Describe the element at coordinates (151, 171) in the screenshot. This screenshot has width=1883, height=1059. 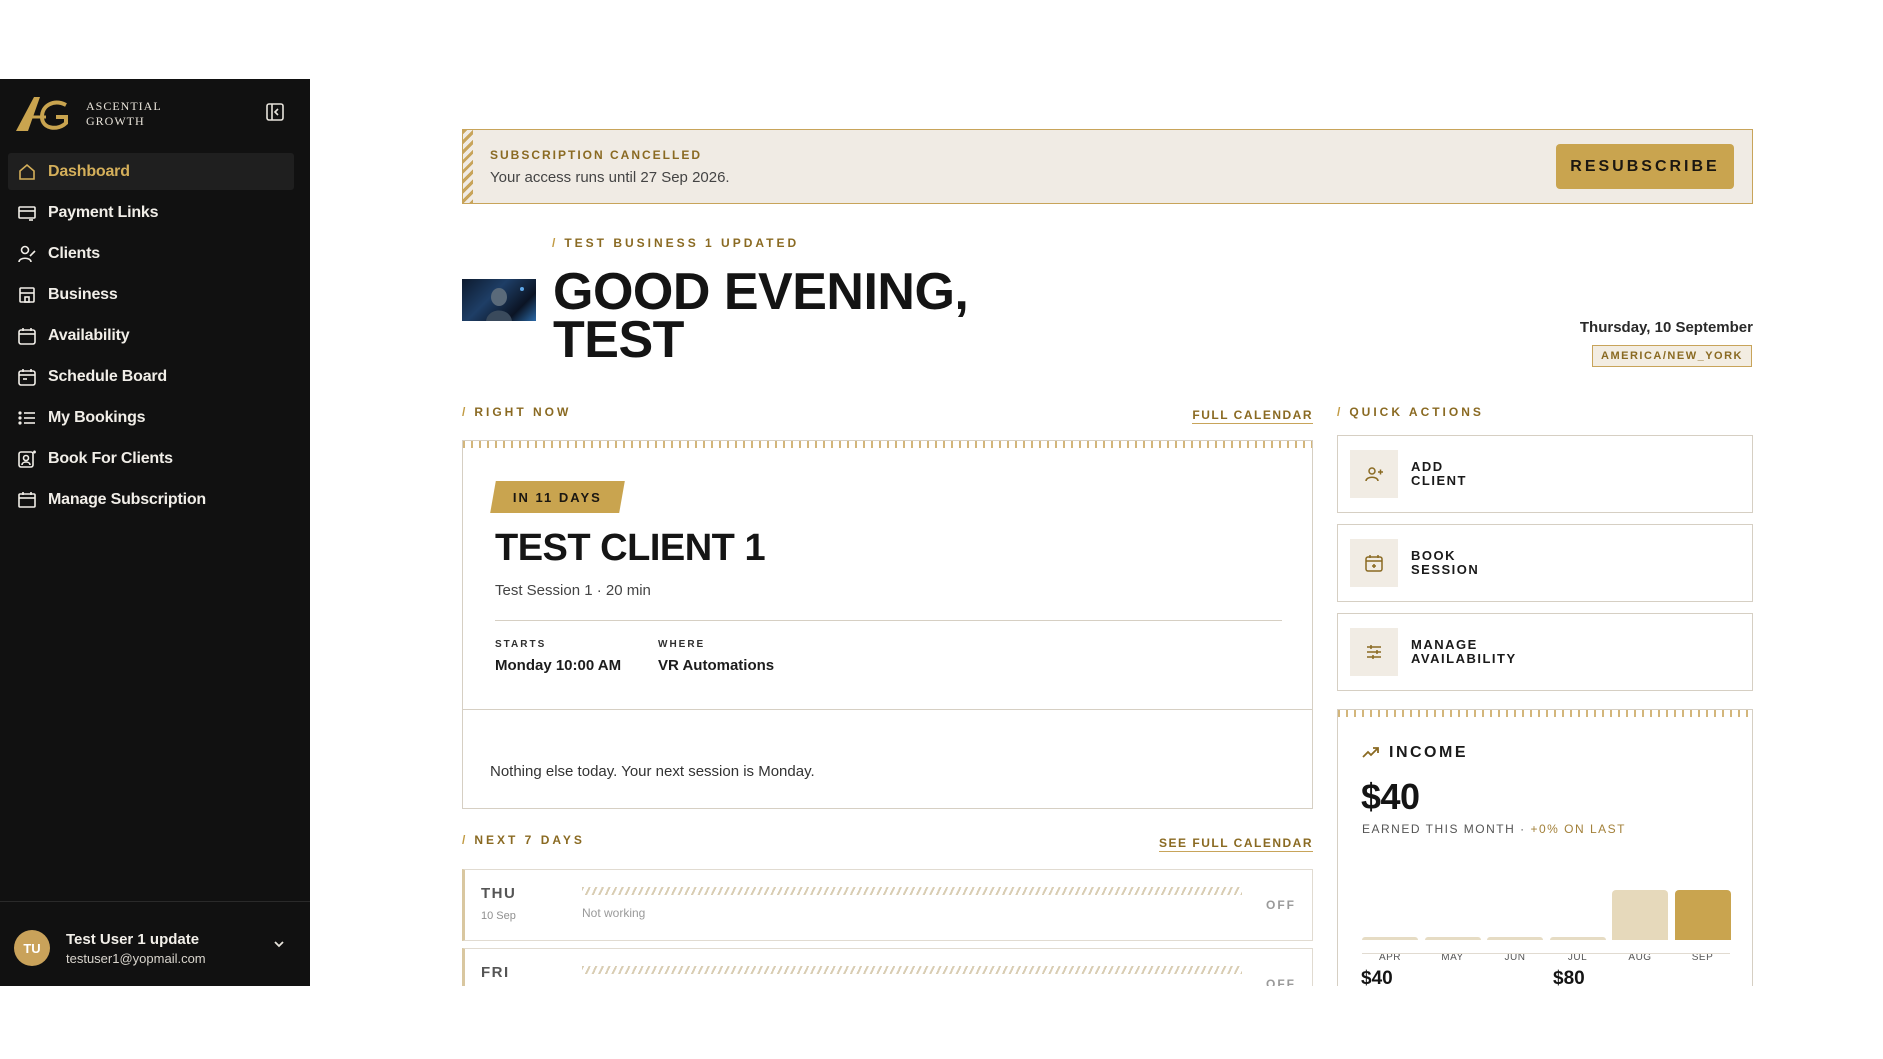
I see `sidebar-item-dashboard: Dashboard` at that location.